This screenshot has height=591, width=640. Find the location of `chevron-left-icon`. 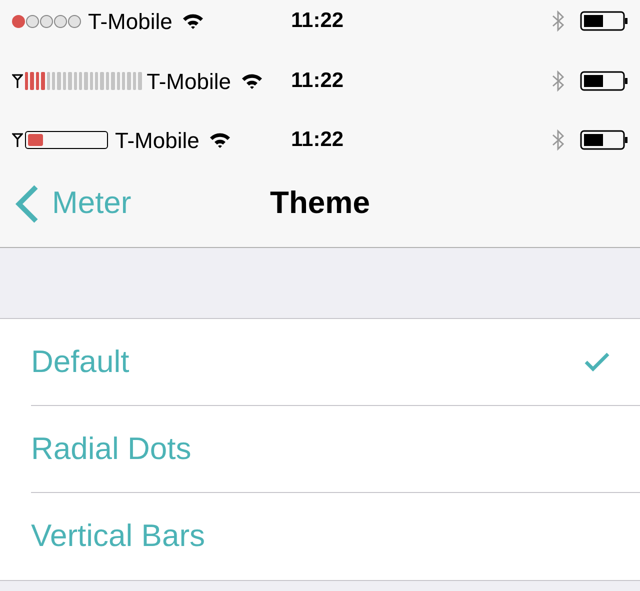

chevron-left-icon is located at coordinates (27, 204).